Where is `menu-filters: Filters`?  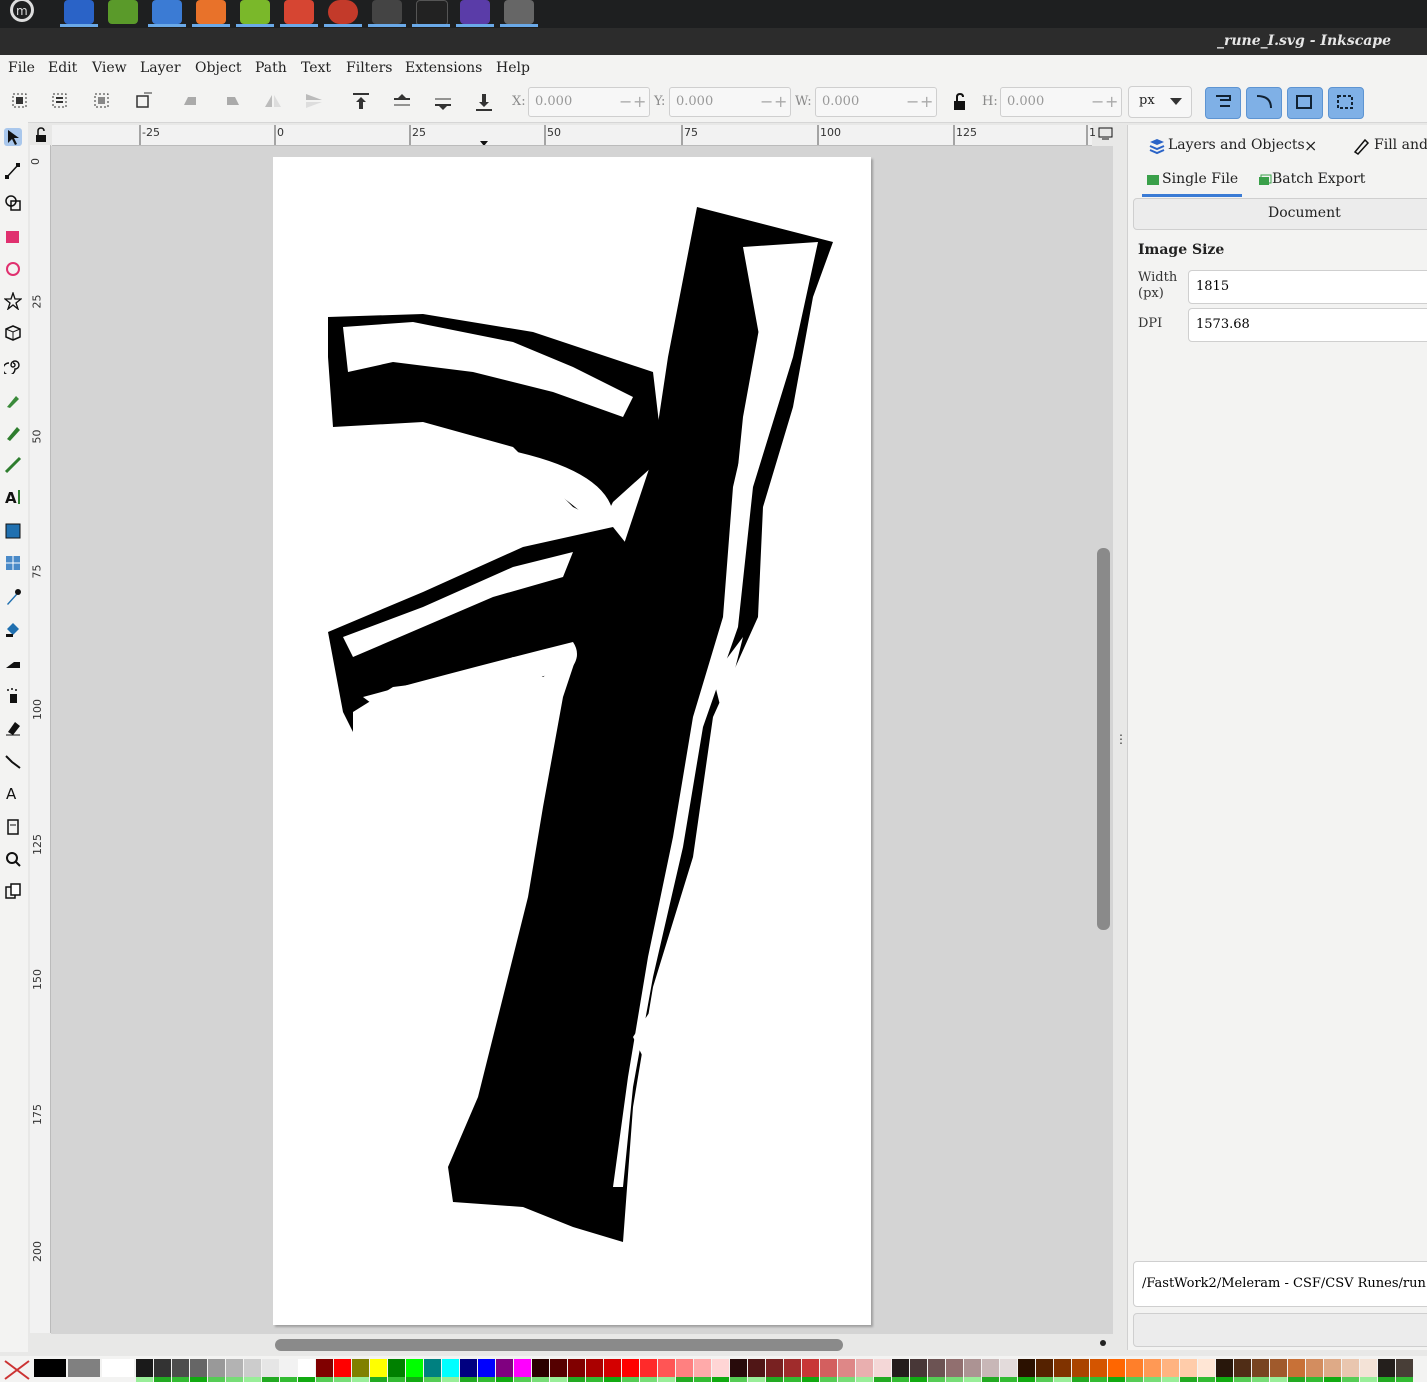
menu-filters: Filters is located at coordinates (369, 68).